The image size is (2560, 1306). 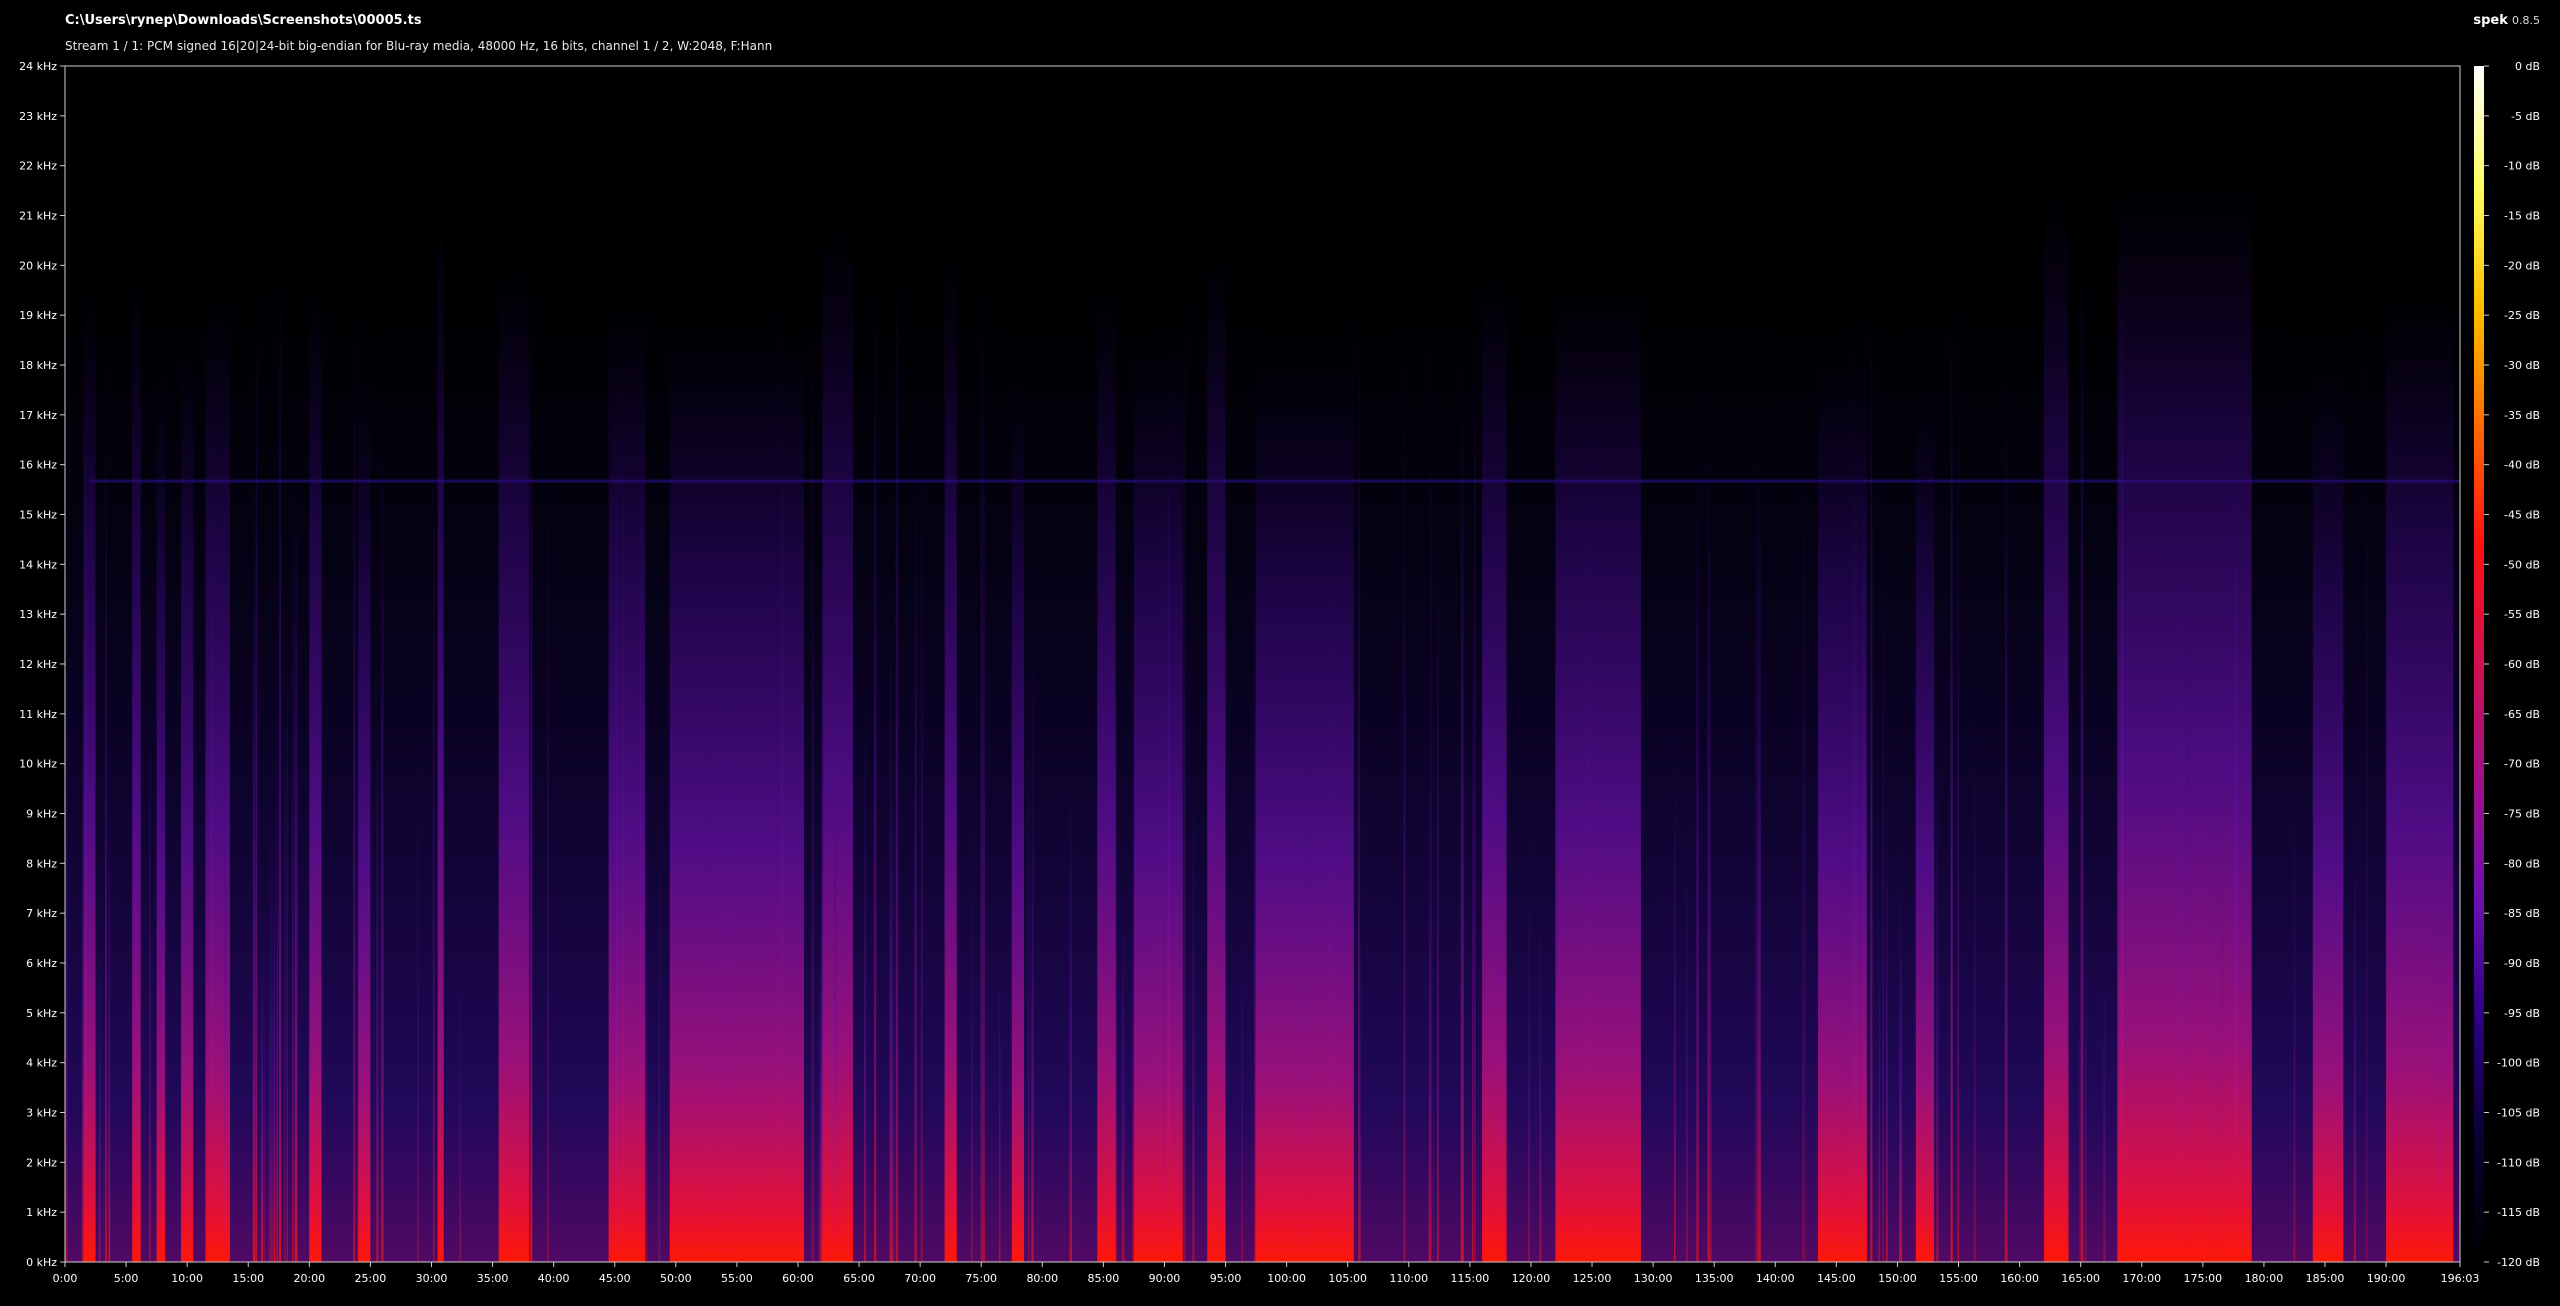 What do you see at coordinates (1897, 1278) in the screenshot?
I see `x-tick-label: 150:00` at bounding box center [1897, 1278].